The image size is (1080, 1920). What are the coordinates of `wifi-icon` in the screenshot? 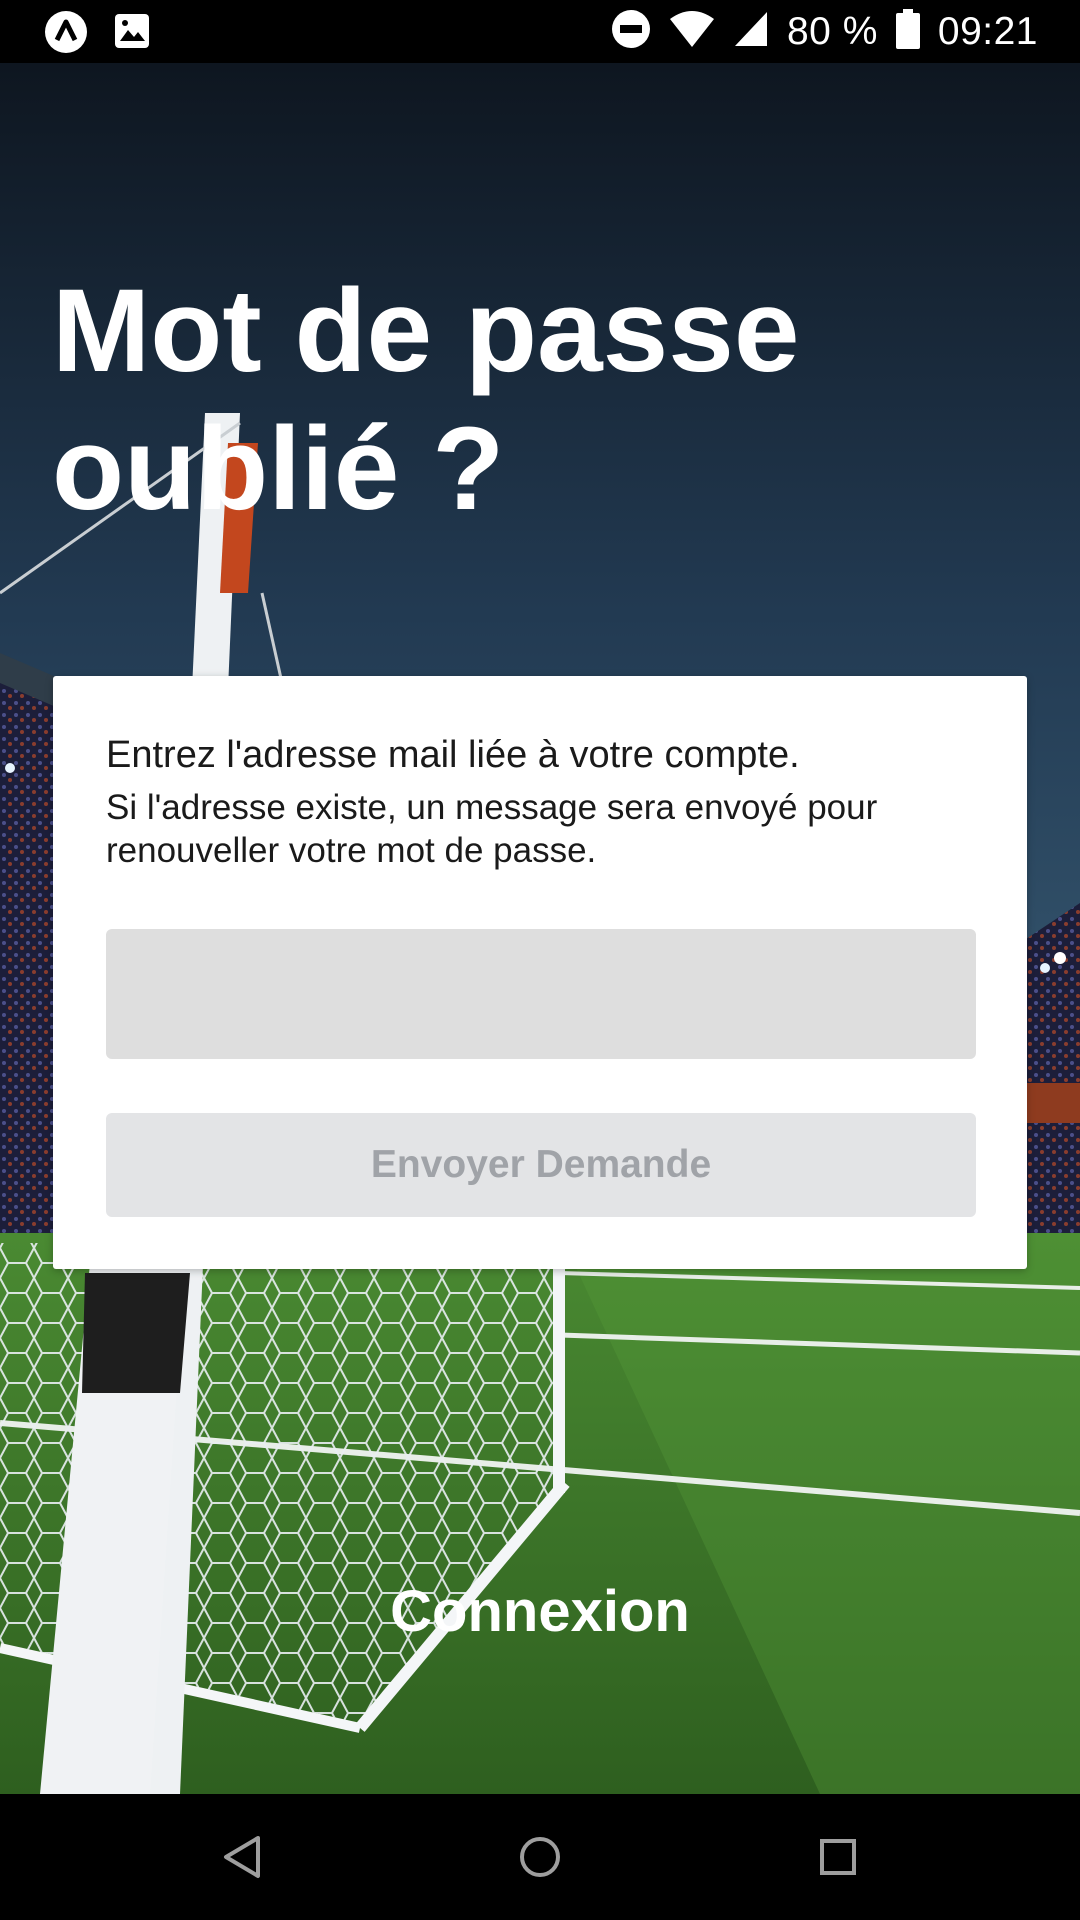 It's located at (692, 31).